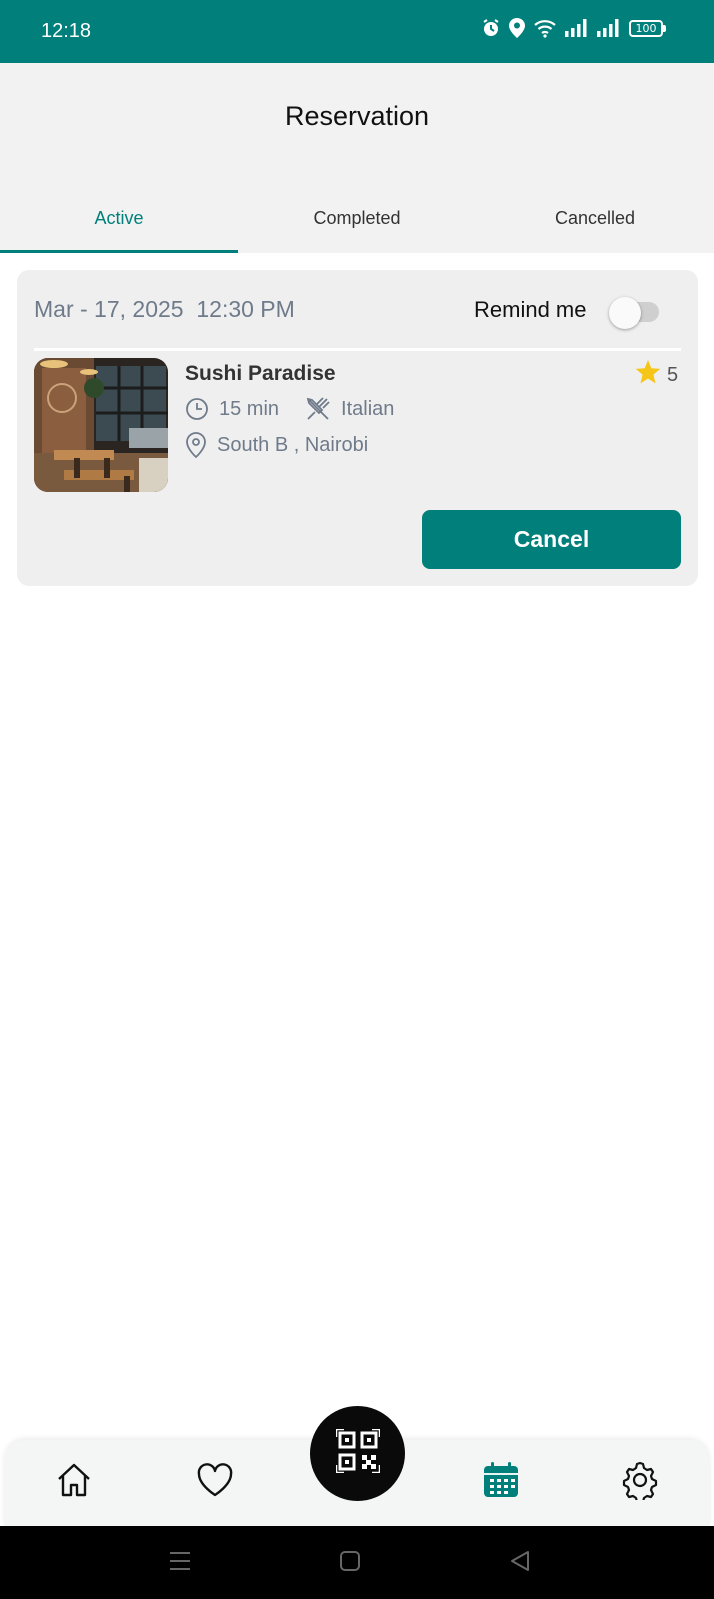 This screenshot has height=1599, width=714. Describe the element at coordinates (101, 425) in the screenshot. I see `restaurant-photo` at that location.